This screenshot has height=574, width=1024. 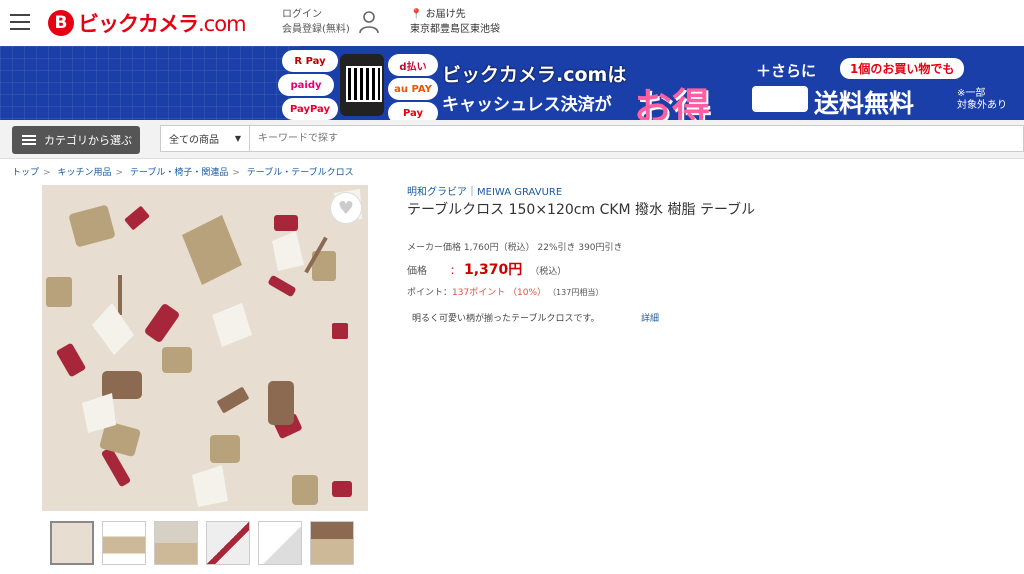 What do you see at coordinates (578, 292) in the screenshot?
I see `points-equiv: （137円相当）` at bounding box center [578, 292].